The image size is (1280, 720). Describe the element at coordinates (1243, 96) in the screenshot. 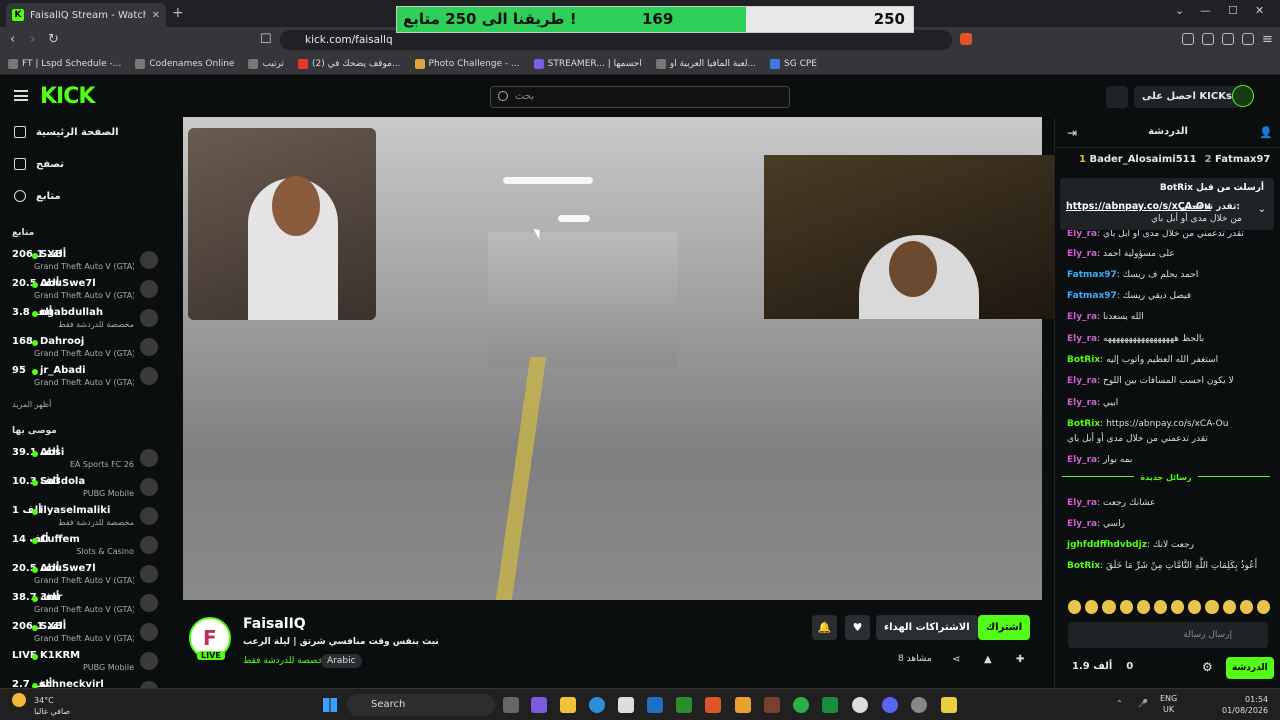

I see `user-avatar` at that location.